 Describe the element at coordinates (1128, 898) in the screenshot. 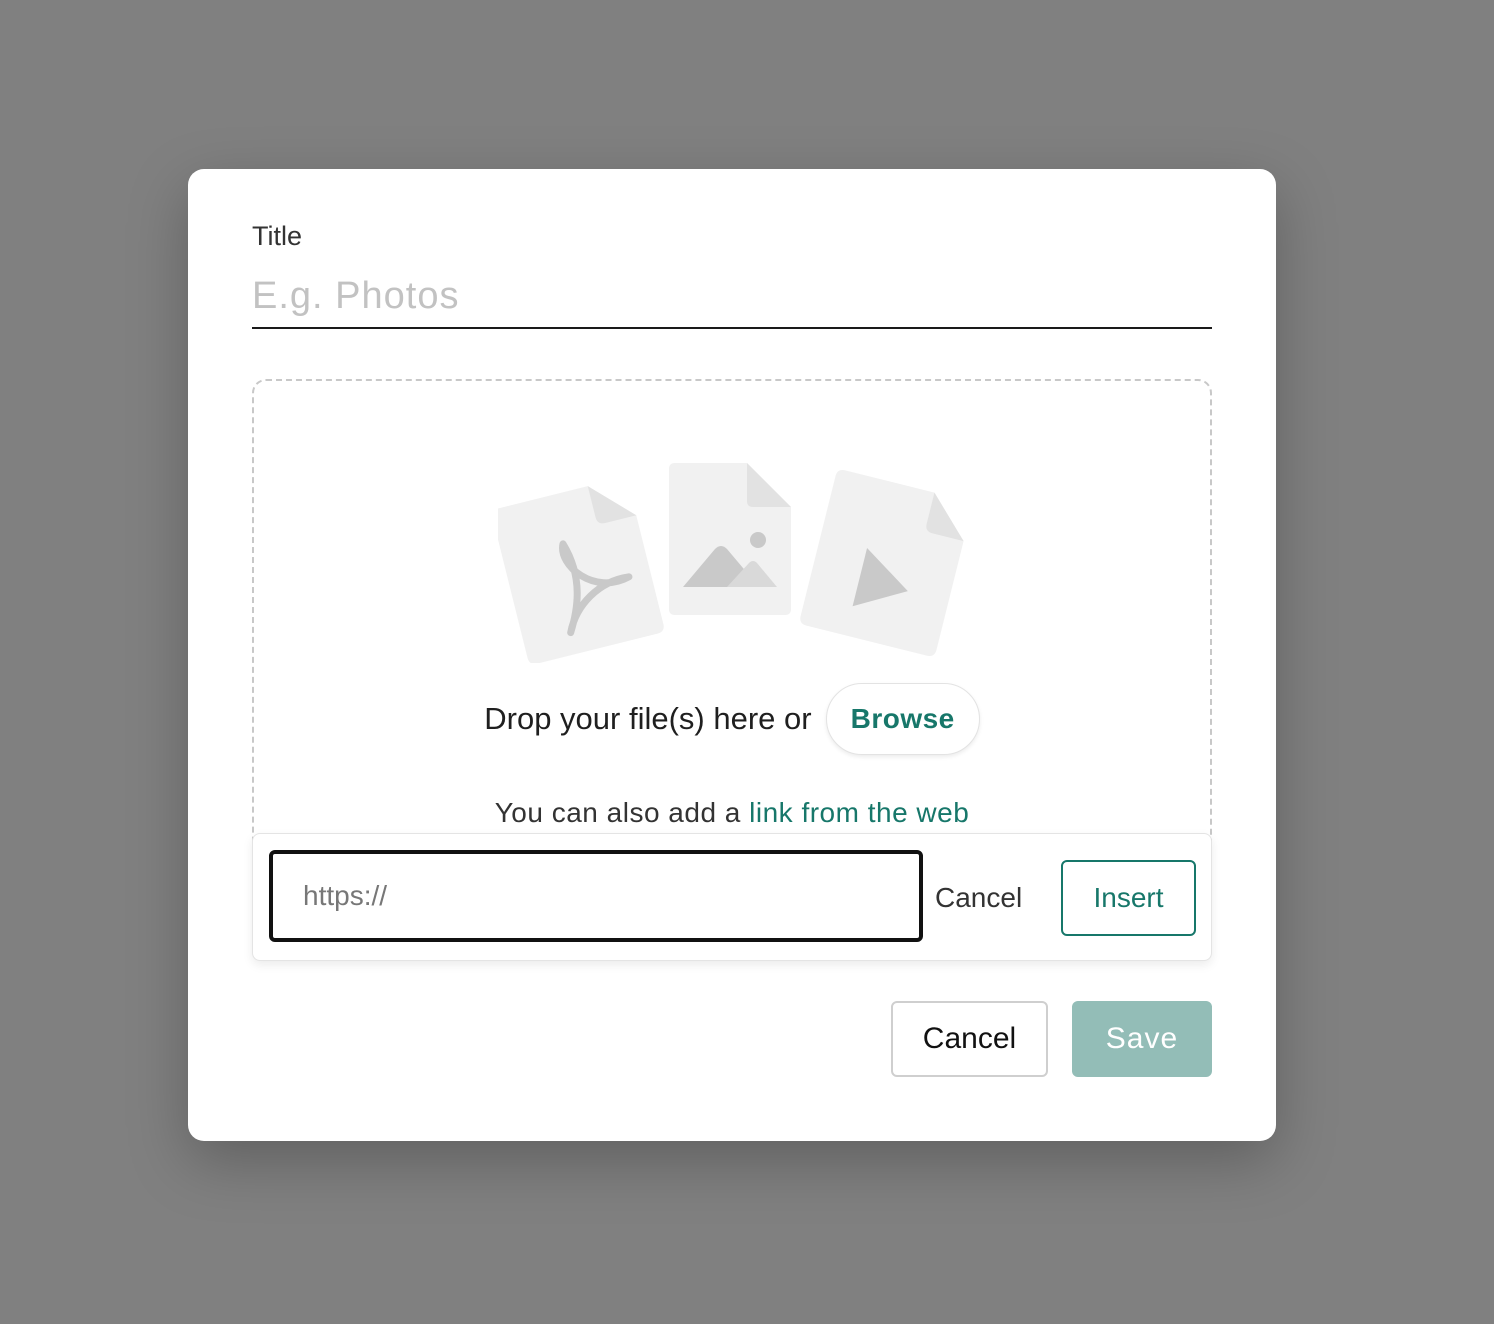

I see `insert-button: Insert` at that location.